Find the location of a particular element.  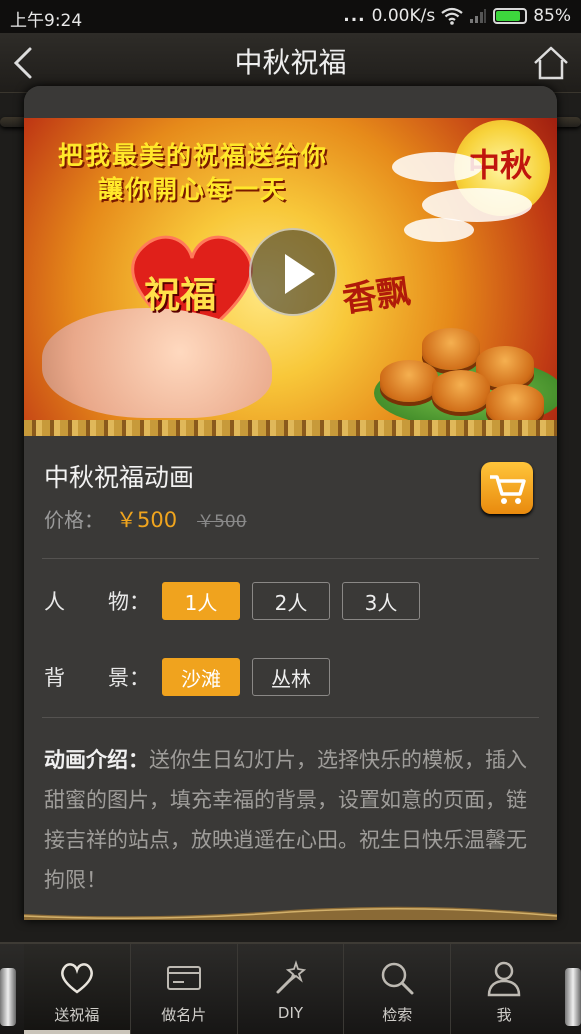

tab-diy: DIY is located at coordinates (291, 989).